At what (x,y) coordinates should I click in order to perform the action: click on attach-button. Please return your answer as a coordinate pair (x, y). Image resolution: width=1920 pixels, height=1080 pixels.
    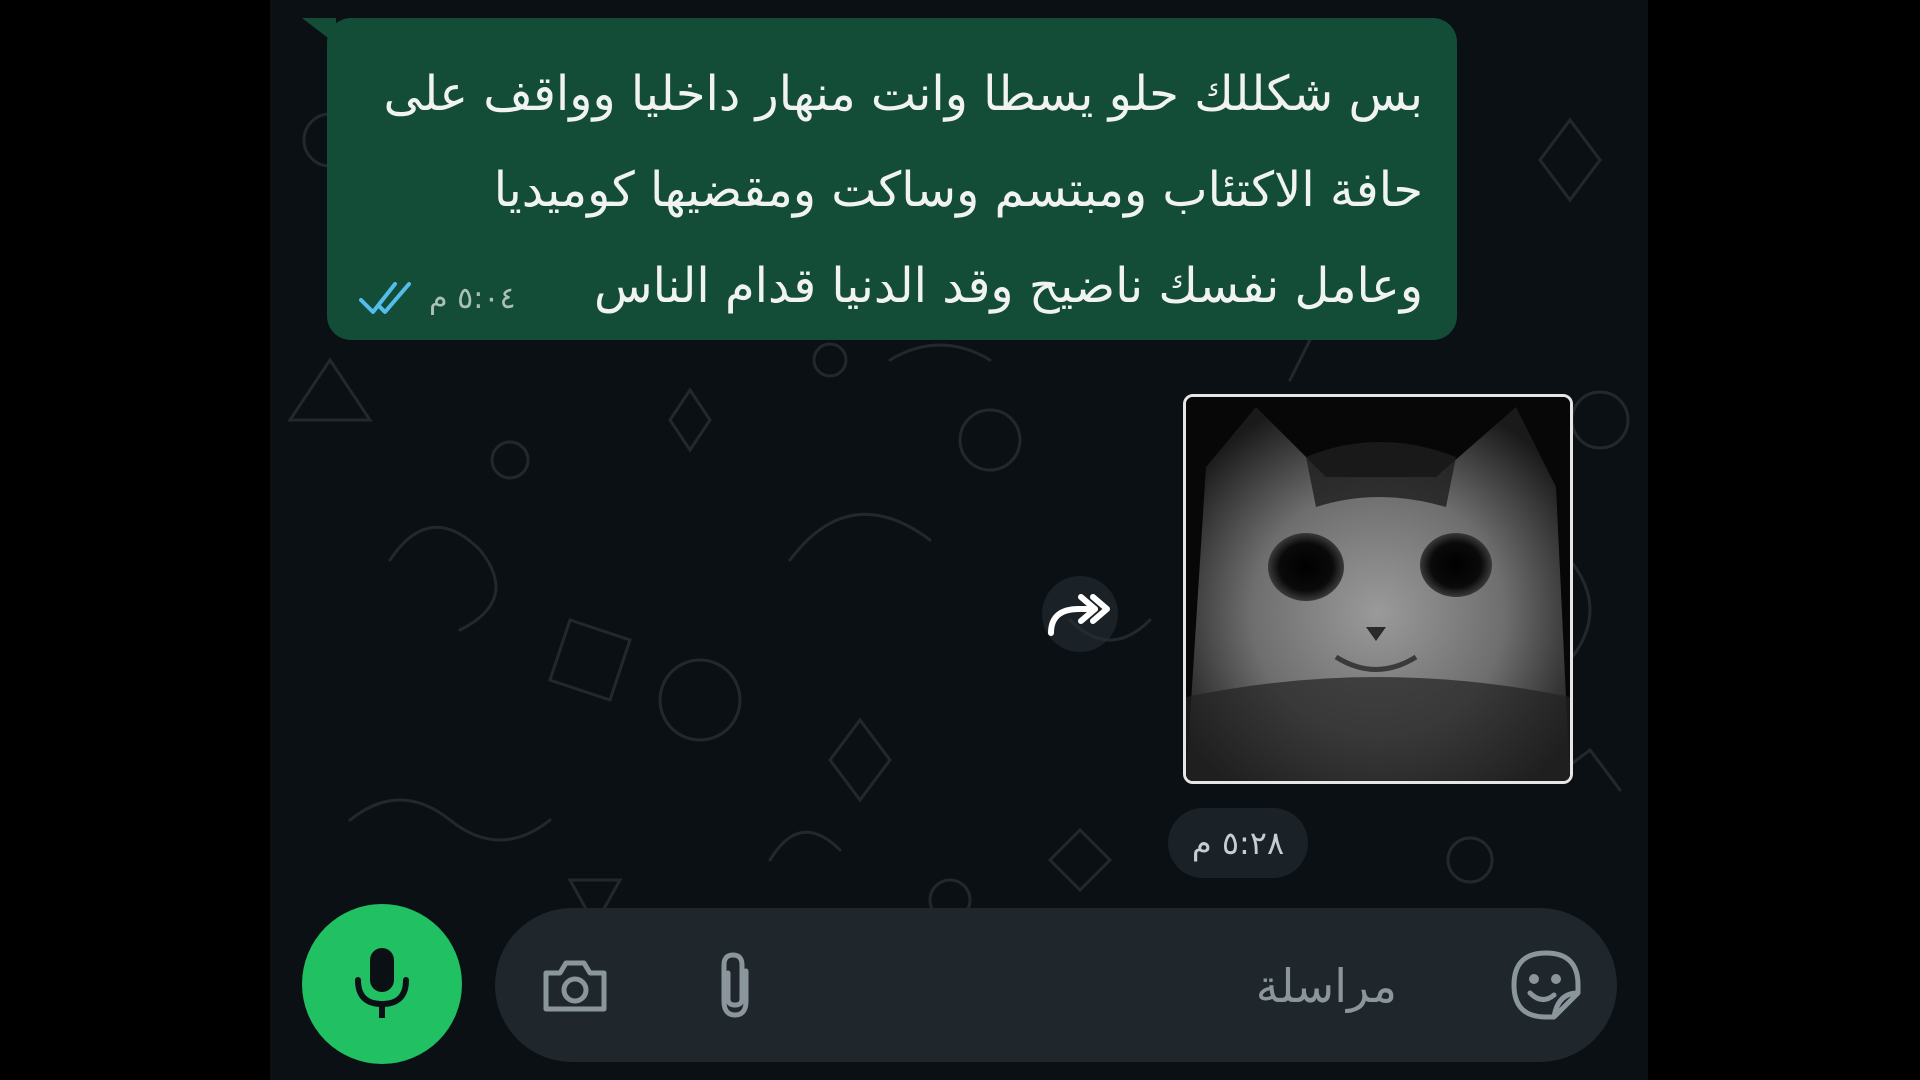
    Looking at the image, I should click on (735, 986).